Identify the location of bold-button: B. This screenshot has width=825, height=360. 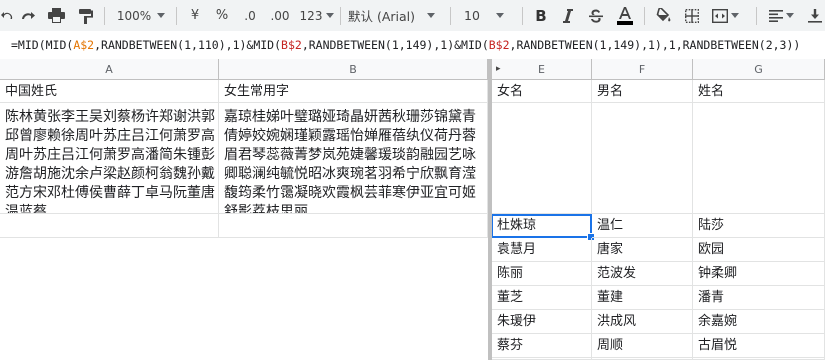
(541, 15).